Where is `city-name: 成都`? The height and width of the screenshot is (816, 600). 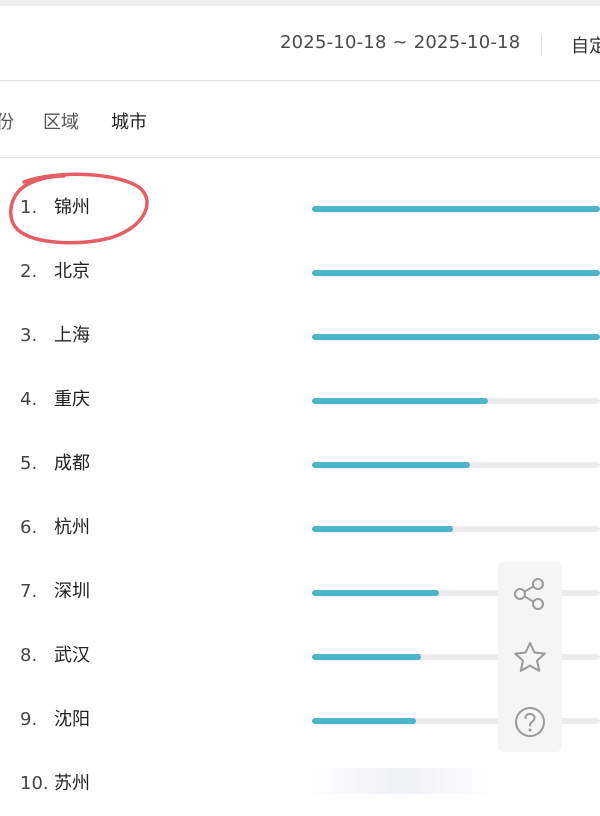
city-name: 成都 is located at coordinates (72, 463).